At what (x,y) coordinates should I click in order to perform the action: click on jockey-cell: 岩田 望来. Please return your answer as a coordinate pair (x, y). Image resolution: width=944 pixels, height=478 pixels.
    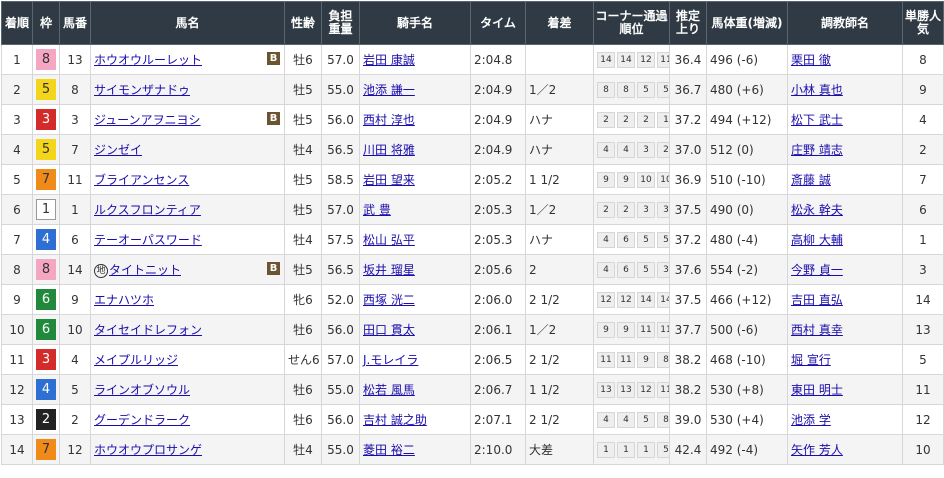
    Looking at the image, I should click on (415, 179).